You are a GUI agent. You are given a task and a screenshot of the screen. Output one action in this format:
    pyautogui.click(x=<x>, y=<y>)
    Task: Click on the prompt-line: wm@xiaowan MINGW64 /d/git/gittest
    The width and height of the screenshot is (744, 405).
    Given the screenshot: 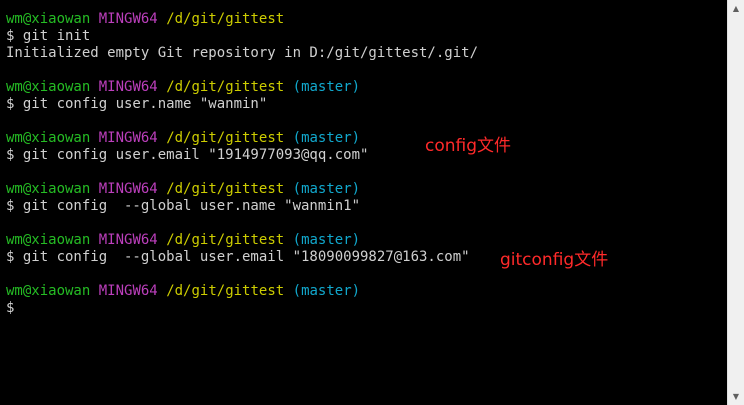 What is the action you would take?
    pyautogui.click(x=364, y=19)
    